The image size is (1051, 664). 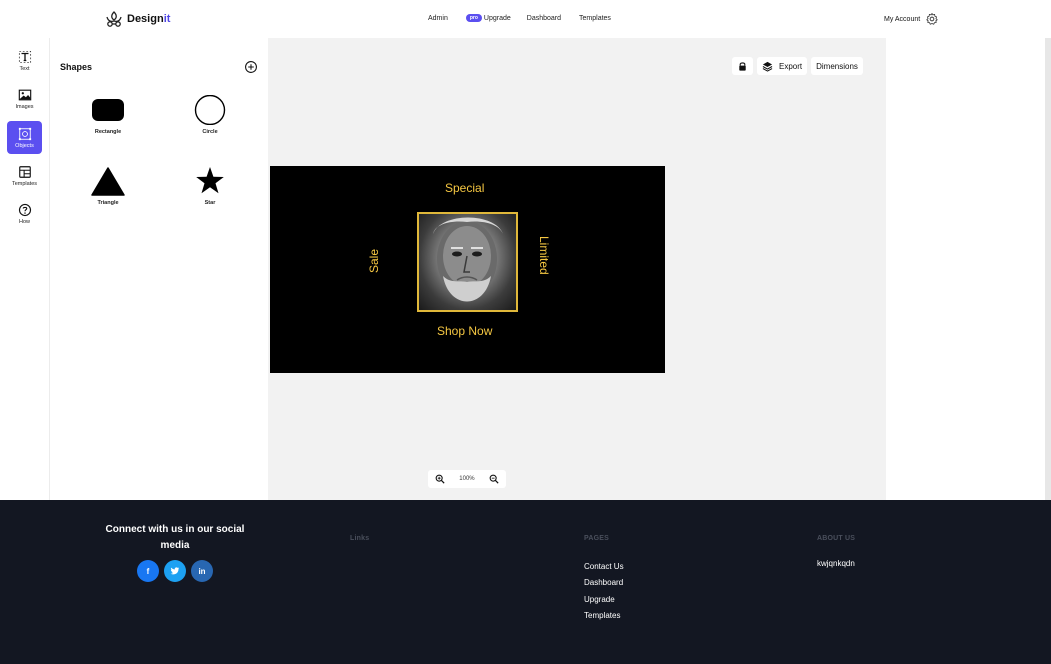 What do you see at coordinates (464, 331) in the screenshot?
I see `canvas-text-shop-now: Shop Now` at bounding box center [464, 331].